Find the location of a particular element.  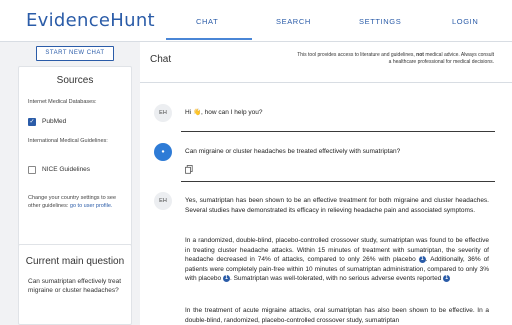

app-logo: EvidenceHunt is located at coordinates (90, 20).